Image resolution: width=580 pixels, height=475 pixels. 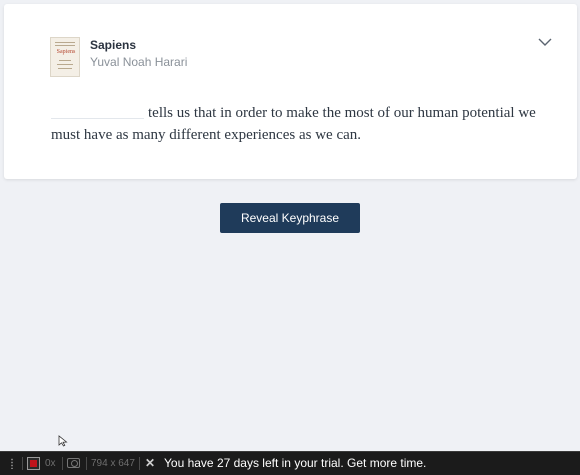 What do you see at coordinates (66, 52) in the screenshot?
I see `book-cover-title: Sapiens` at bounding box center [66, 52].